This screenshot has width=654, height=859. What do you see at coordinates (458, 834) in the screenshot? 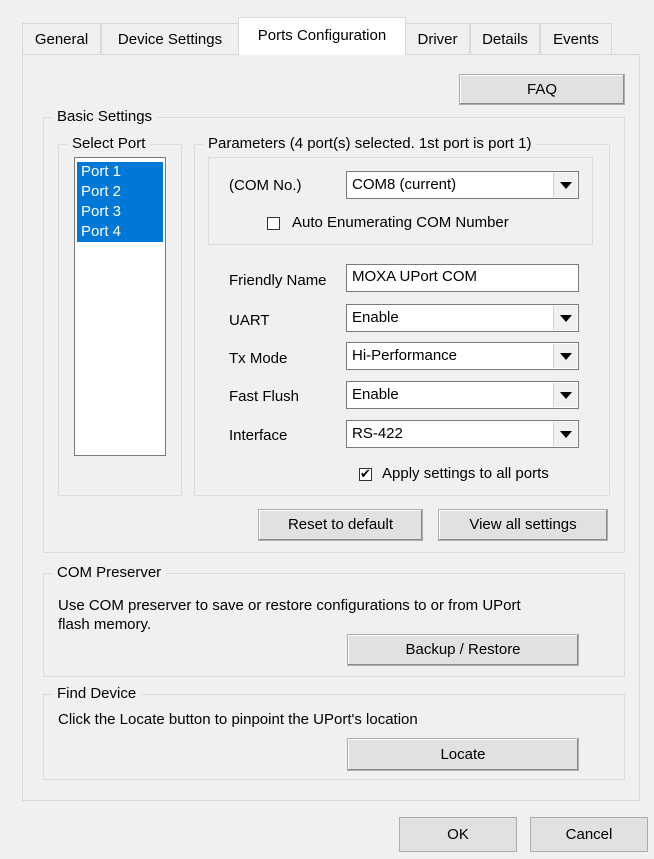
I see `ok-button: OK` at bounding box center [458, 834].